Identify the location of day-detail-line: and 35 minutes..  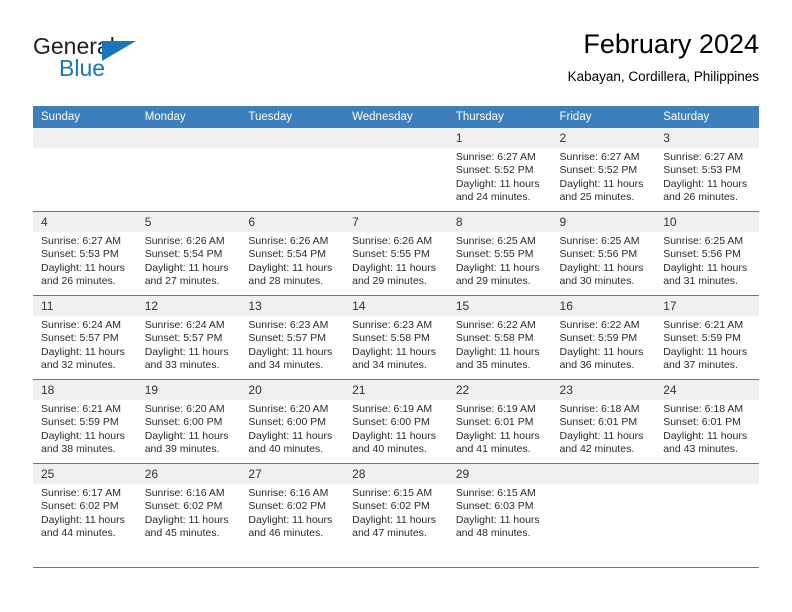
(493, 365).